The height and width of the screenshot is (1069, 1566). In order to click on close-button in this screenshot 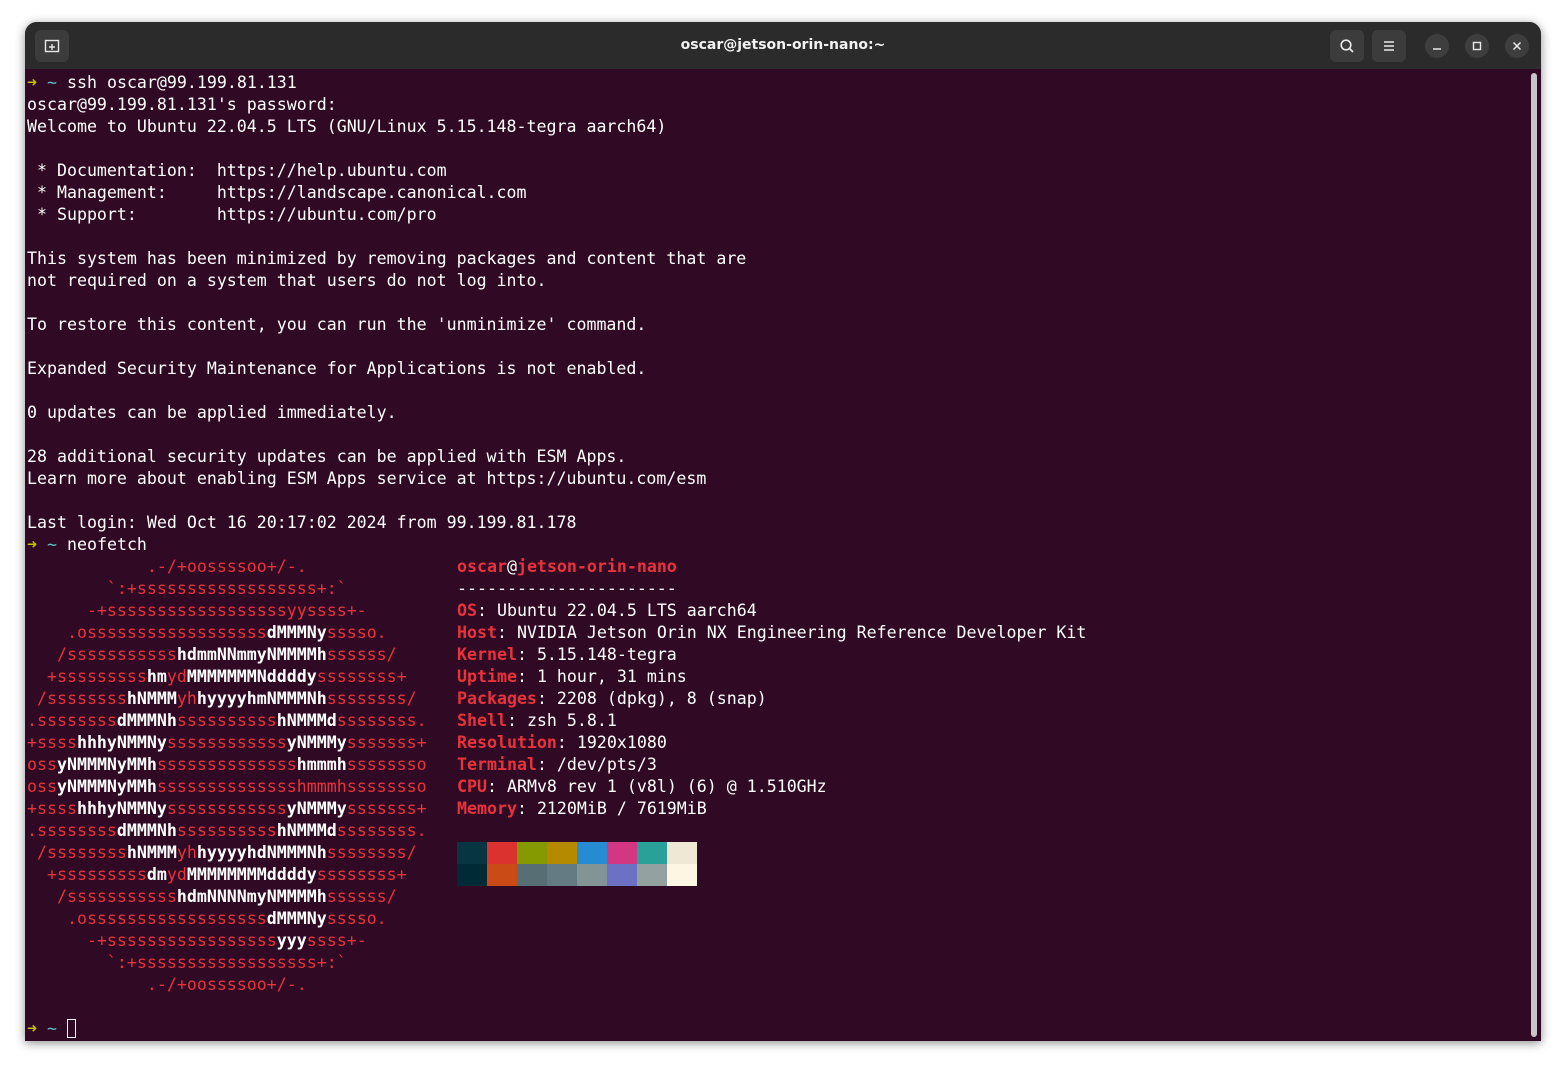, I will do `click(1517, 46)`.